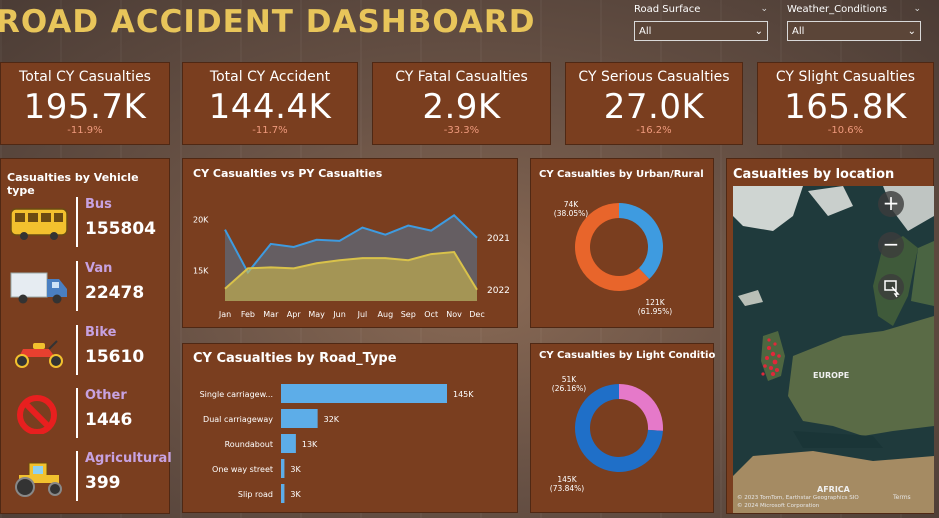 This screenshot has width=939, height=518. I want to click on zoom-out-button: −, so click(891, 245).